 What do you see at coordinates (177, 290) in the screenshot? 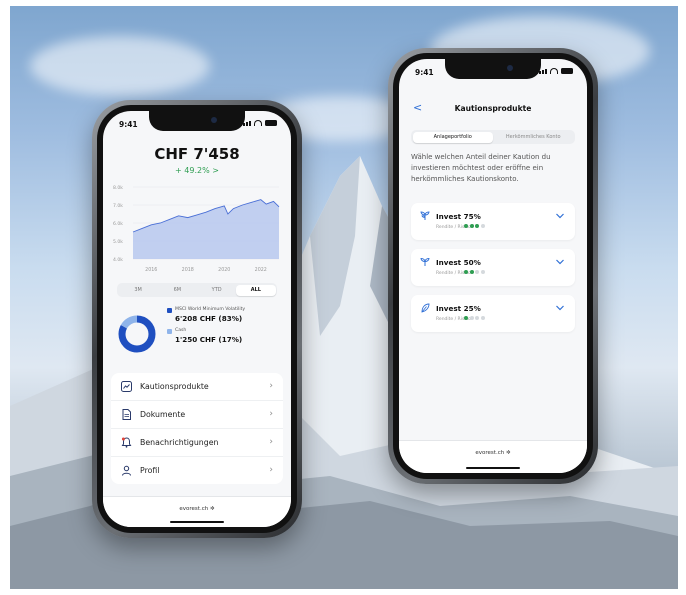
I see `range-tab-6m: 6M` at bounding box center [177, 290].